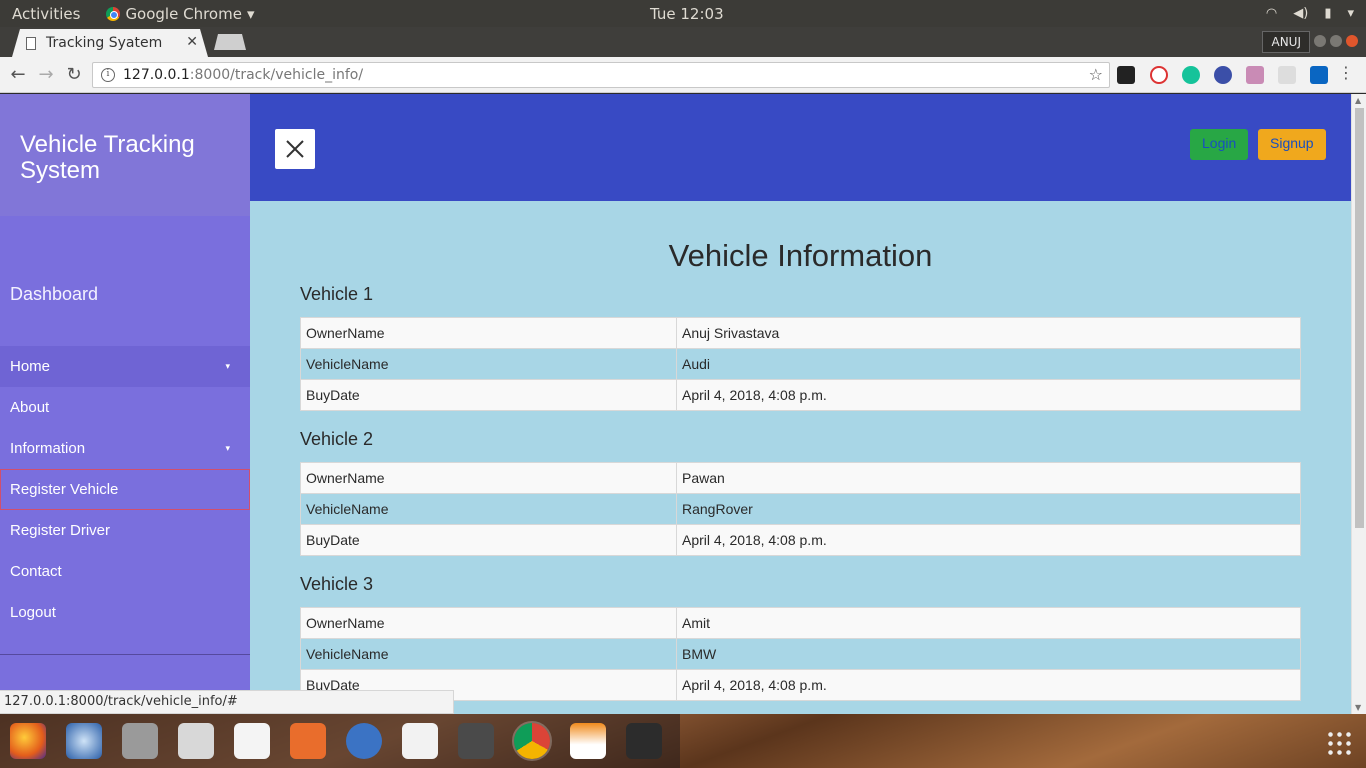  I want to click on extension-unicorn-icon, so click(1126, 75).